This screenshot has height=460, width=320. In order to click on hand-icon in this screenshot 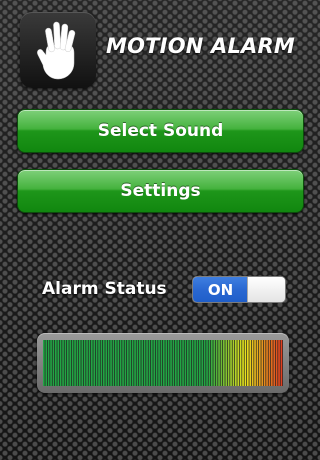, I will do `click(56, 50)`.